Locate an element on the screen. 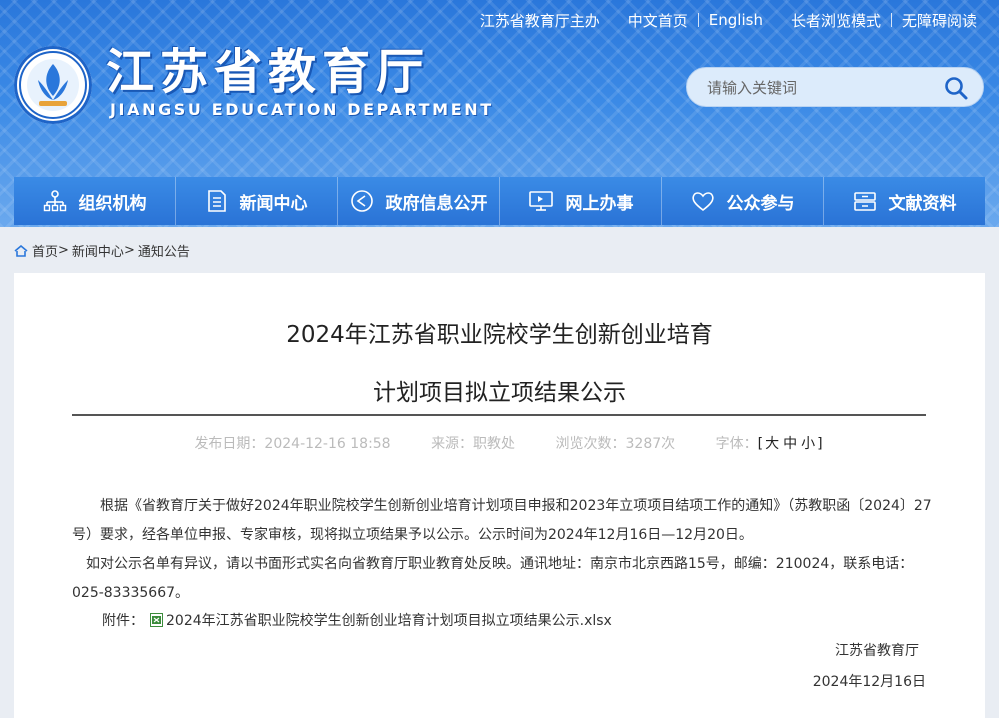 The width and height of the screenshot is (999, 718). font-medium-button: 中 is located at coordinates (790, 444).